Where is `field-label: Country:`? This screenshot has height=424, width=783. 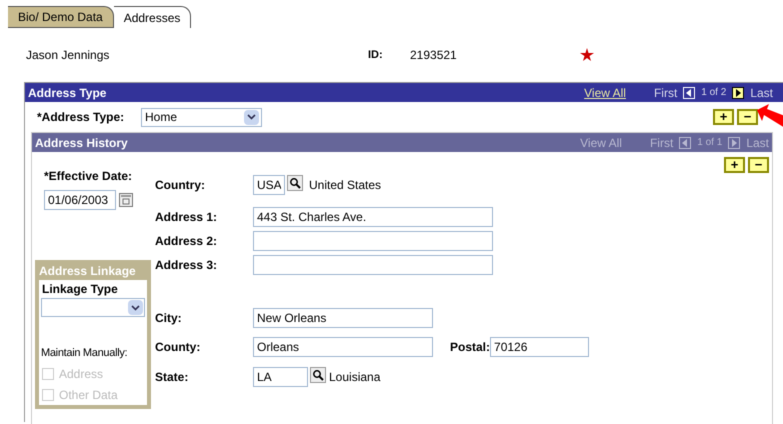
field-label: Country: is located at coordinates (180, 185).